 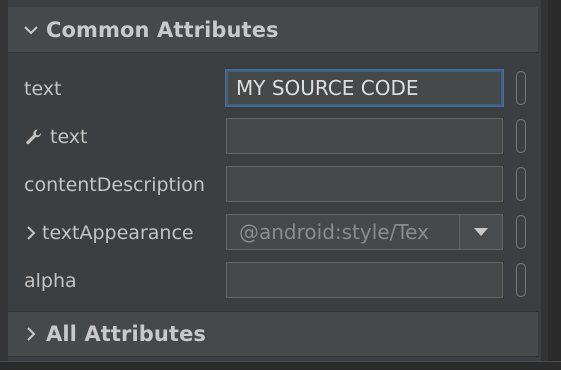 I want to click on attribute-label-content-description: contentDescription, so click(x=114, y=185).